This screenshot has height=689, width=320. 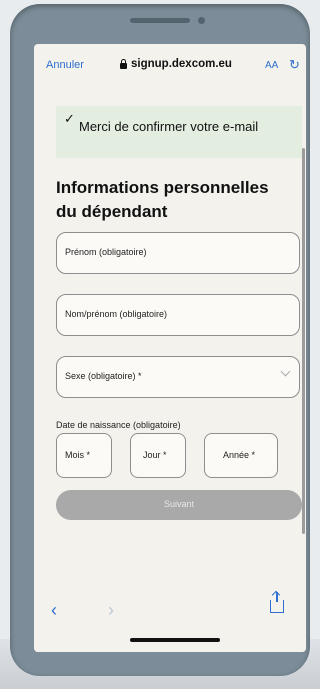 I want to click on dob-year-field: Année *, so click(x=241, y=455).